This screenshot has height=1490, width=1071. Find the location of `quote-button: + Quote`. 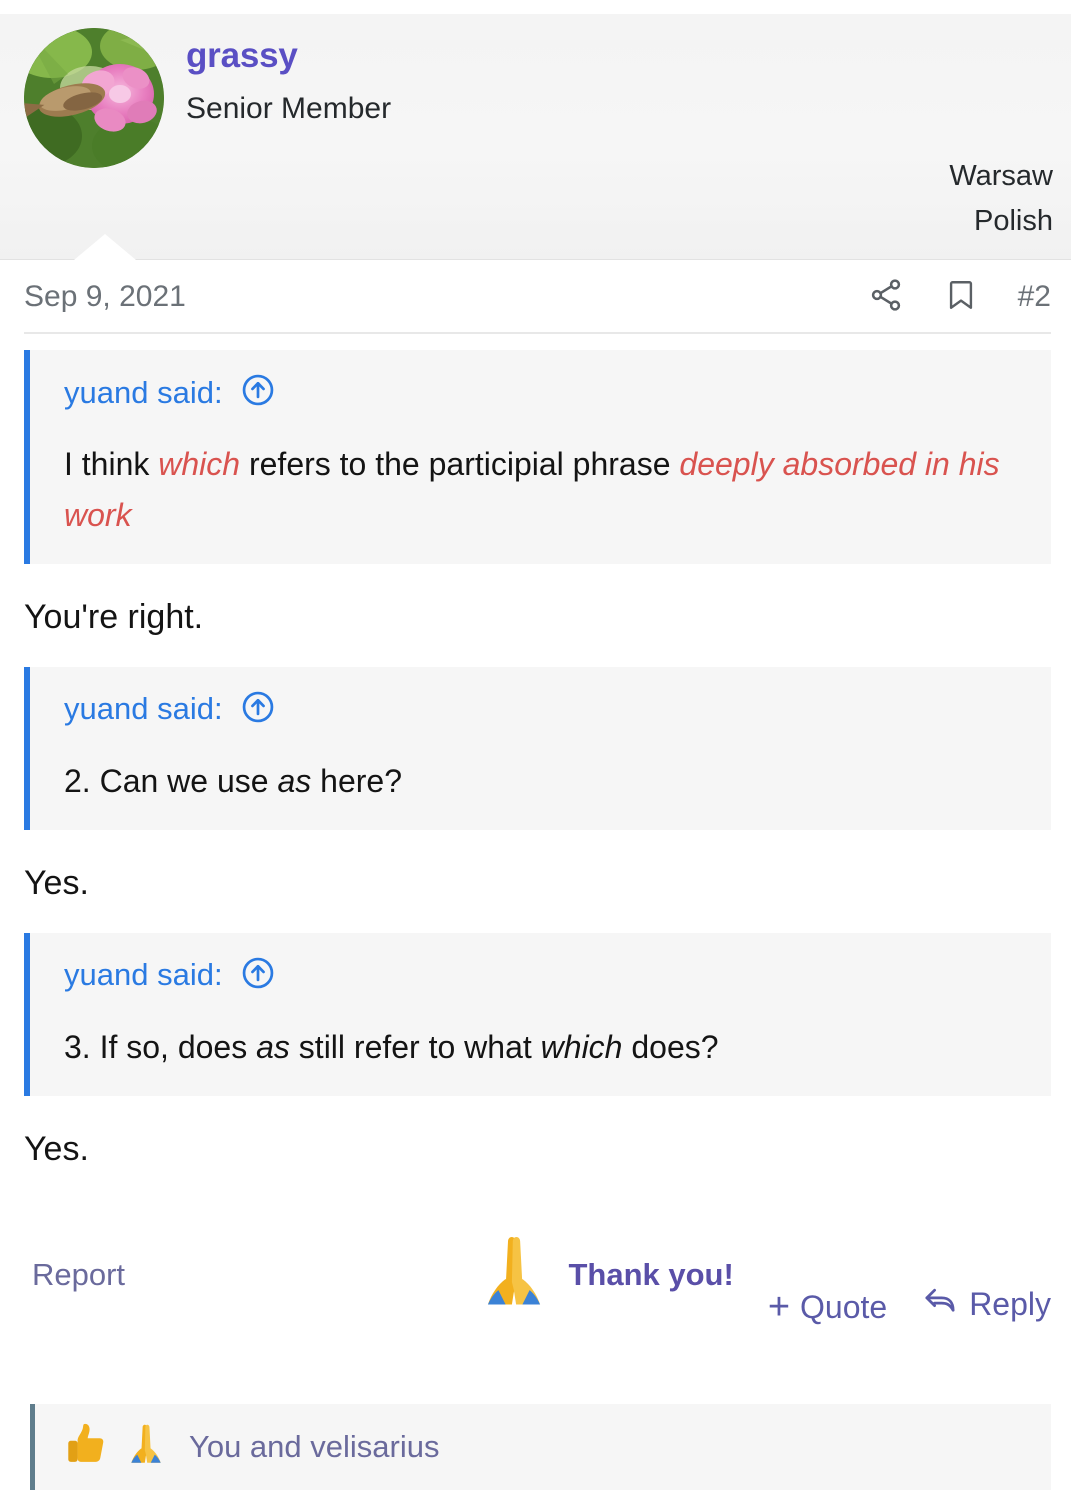

quote-button: + Quote is located at coordinates (827, 1306).